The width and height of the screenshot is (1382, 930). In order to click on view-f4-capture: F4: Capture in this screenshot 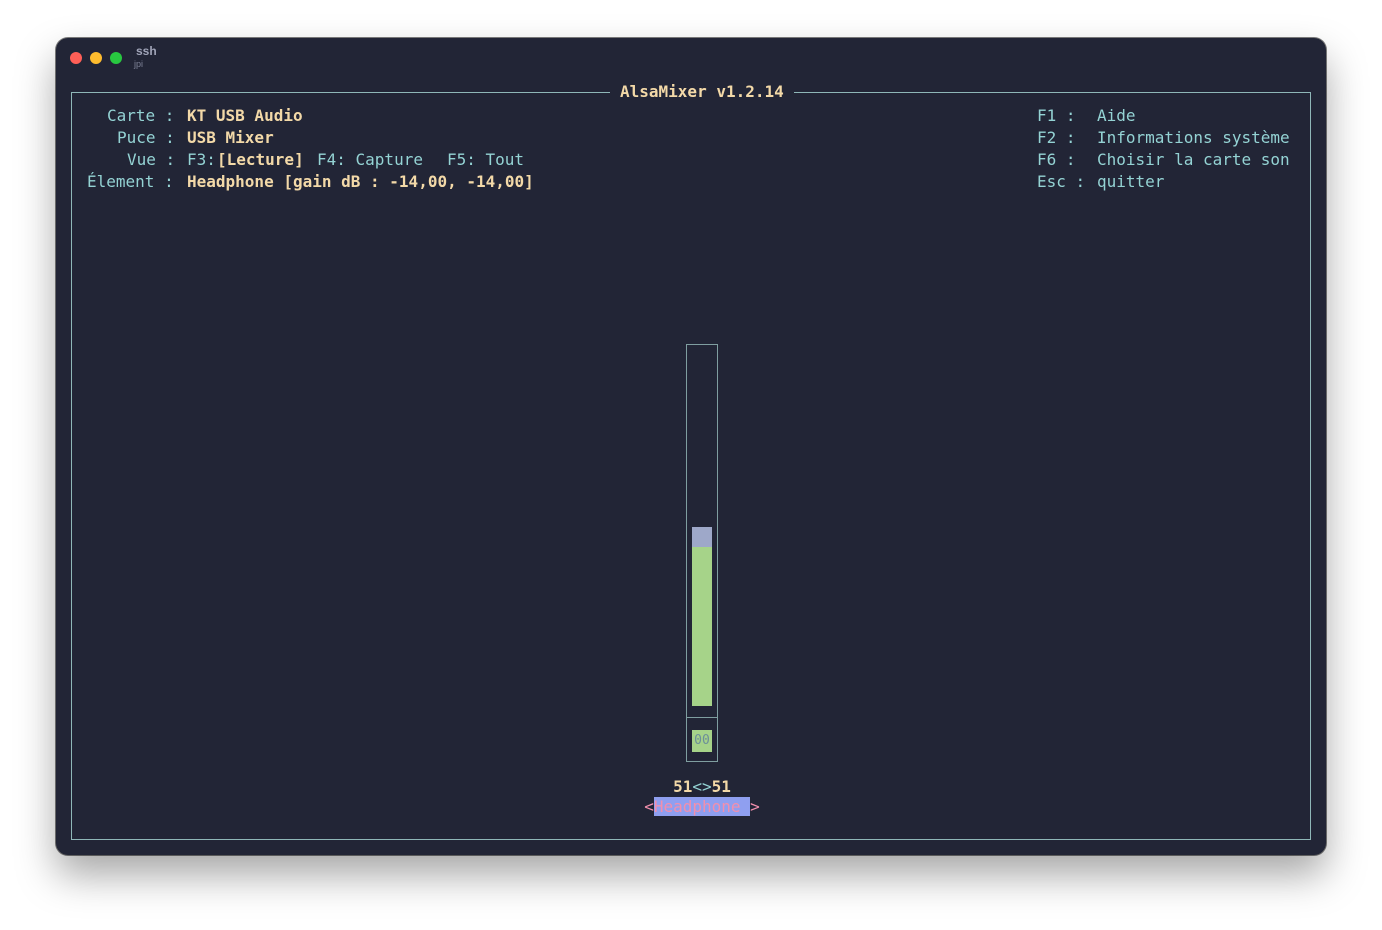, I will do `click(370, 160)`.